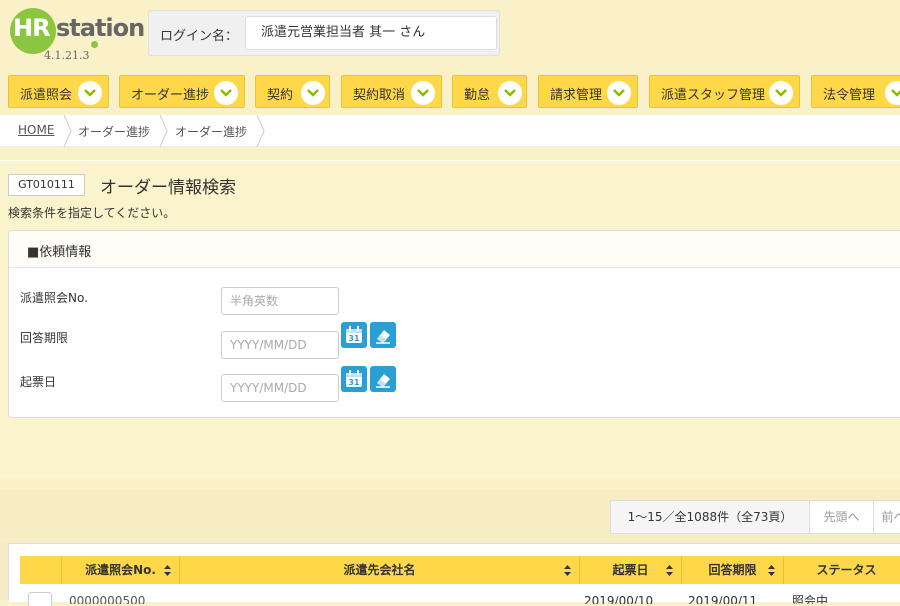  I want to click on column-header-deadline: 回答期限, so click(733, 570).